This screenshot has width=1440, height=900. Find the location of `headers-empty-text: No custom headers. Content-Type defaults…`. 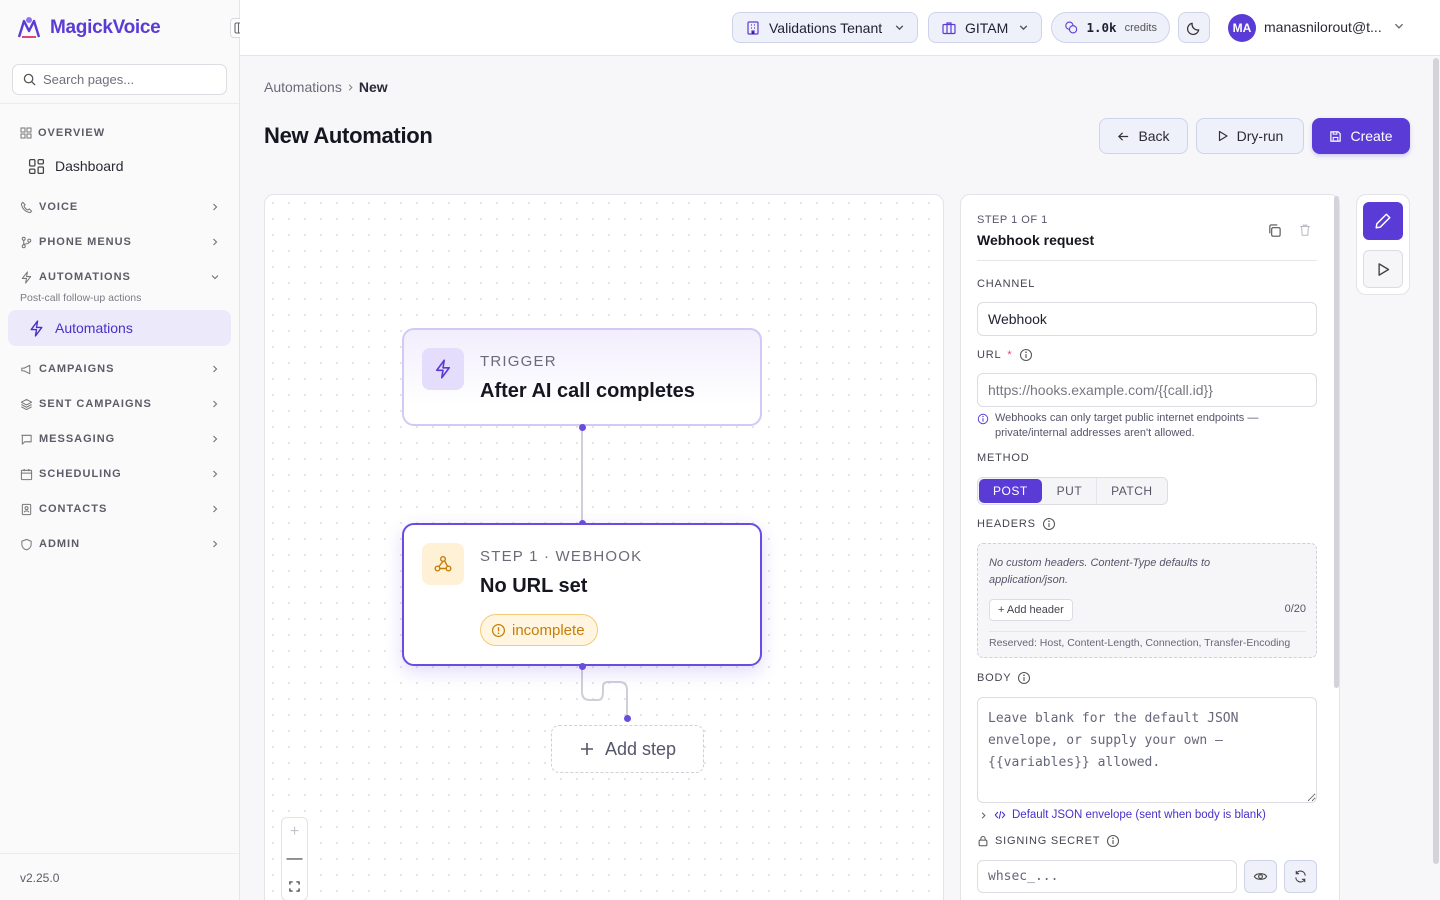

headers-empty-text: No custom headers. Content-Type defaults… is located at coordinates (1100, 571).